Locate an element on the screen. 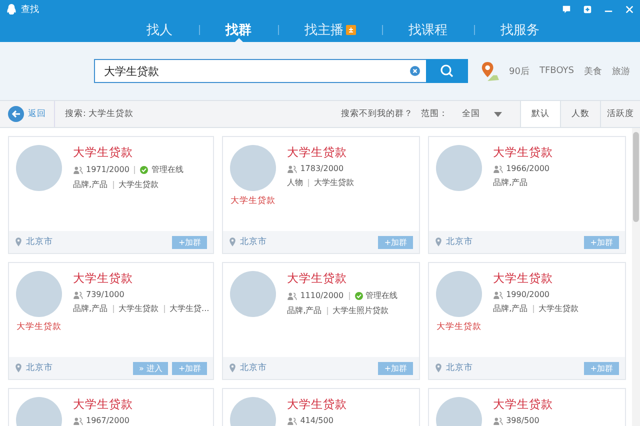 The image size is (640, 426). nav-tab: 找人 is located at coordinates (159, 30).